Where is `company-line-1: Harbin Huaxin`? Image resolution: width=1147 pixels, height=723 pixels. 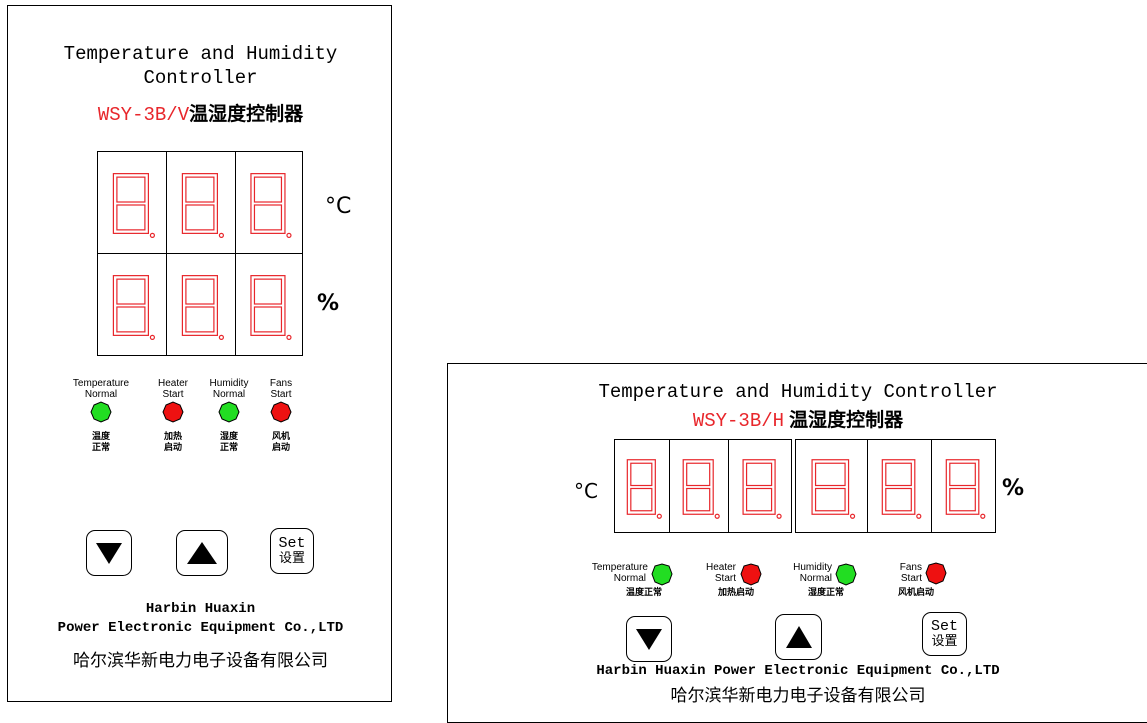
company-line-1: Harbin Huaxin is located at coordinates (200, 609).